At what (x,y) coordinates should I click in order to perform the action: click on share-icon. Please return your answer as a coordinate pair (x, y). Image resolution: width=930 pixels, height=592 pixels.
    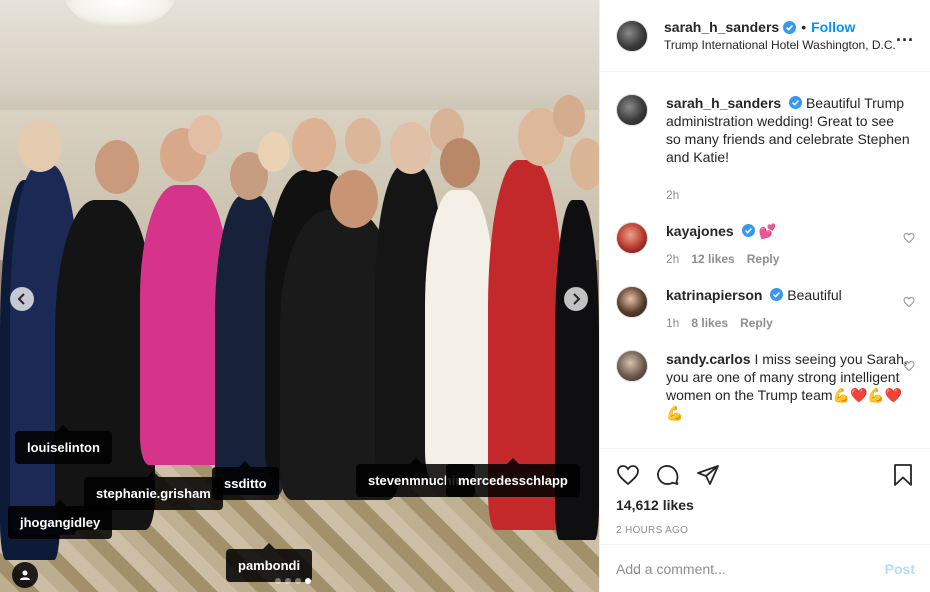
    Looking at the image, I should click on (708, 475).